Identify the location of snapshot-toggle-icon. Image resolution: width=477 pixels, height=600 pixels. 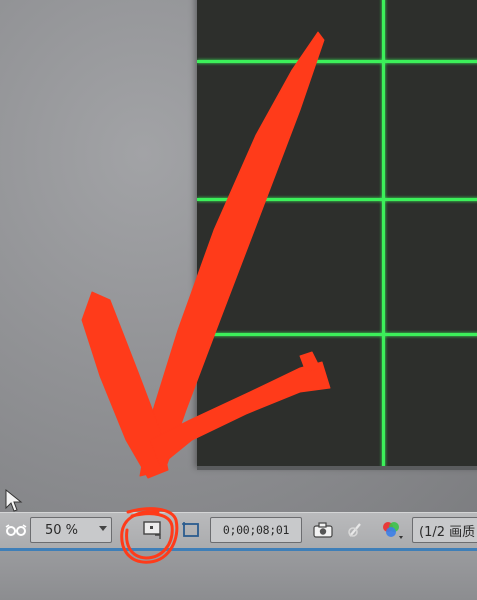
(355, 530).